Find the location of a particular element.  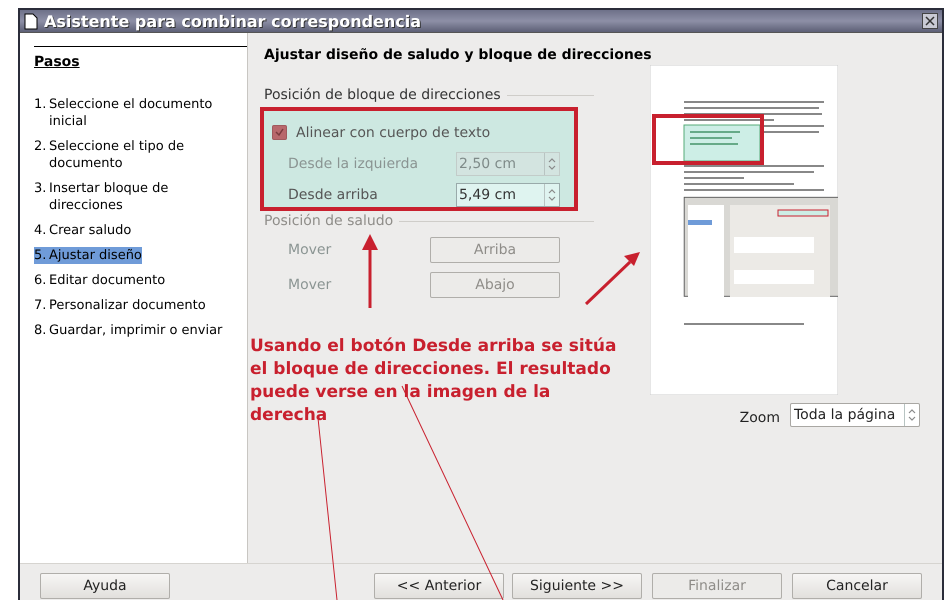

page-heading: Ajustar diseño de saludo y bloque de direcciones is located at coordinates (458, 55).